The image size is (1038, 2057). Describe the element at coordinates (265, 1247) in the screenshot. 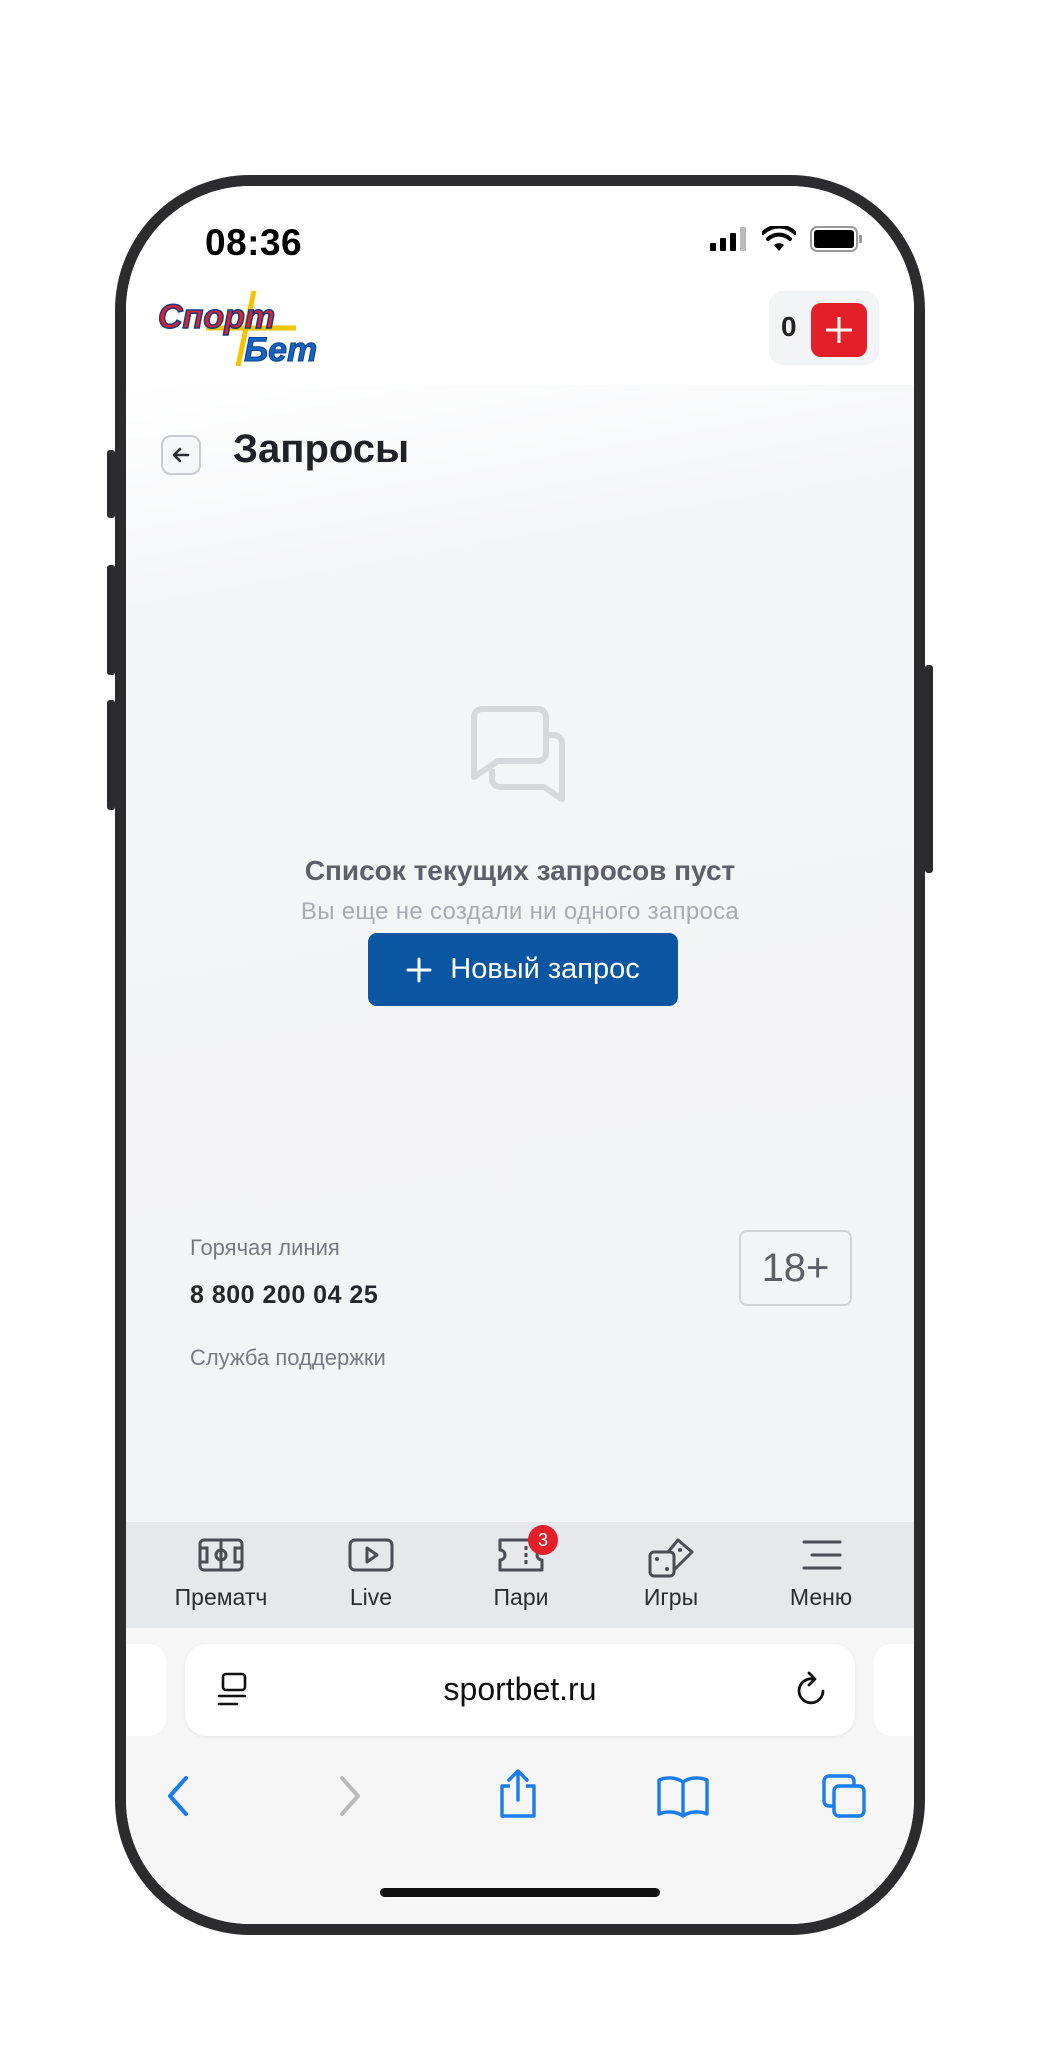

I see `hotline-label: Горячая линия` at that location.